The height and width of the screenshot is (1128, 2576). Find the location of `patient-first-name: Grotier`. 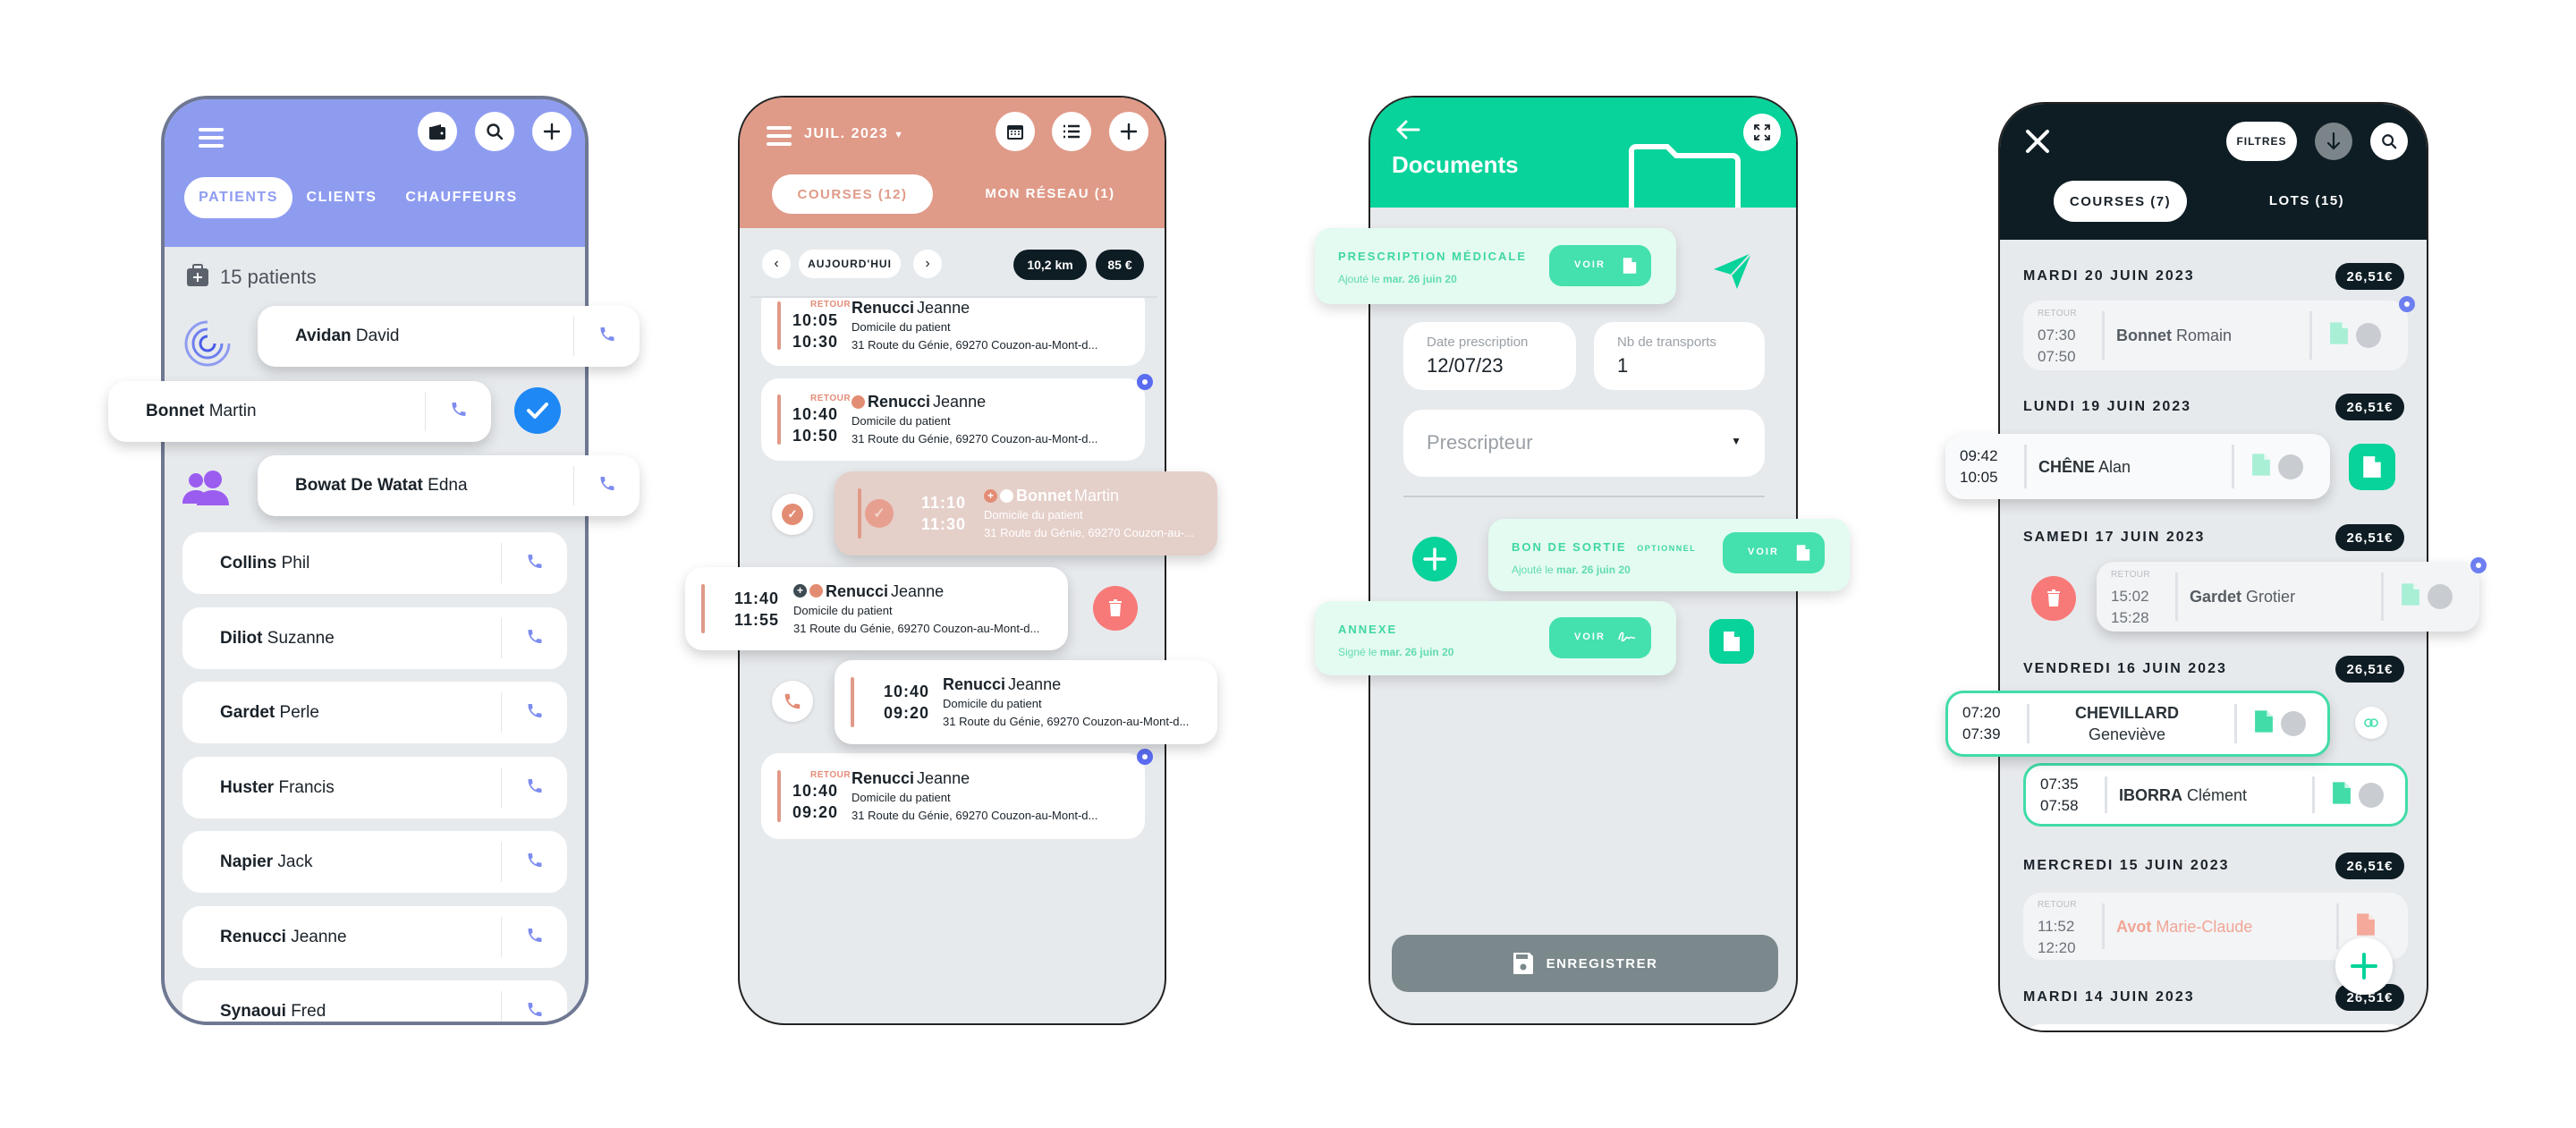

patient-first-name: Grotier is located at coordinates (2271, 597).